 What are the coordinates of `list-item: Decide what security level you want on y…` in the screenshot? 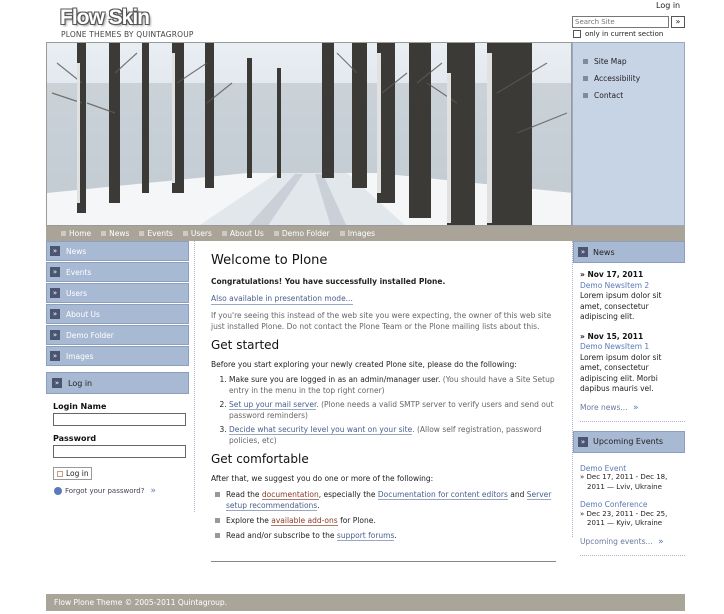 It's located at (392, 435).